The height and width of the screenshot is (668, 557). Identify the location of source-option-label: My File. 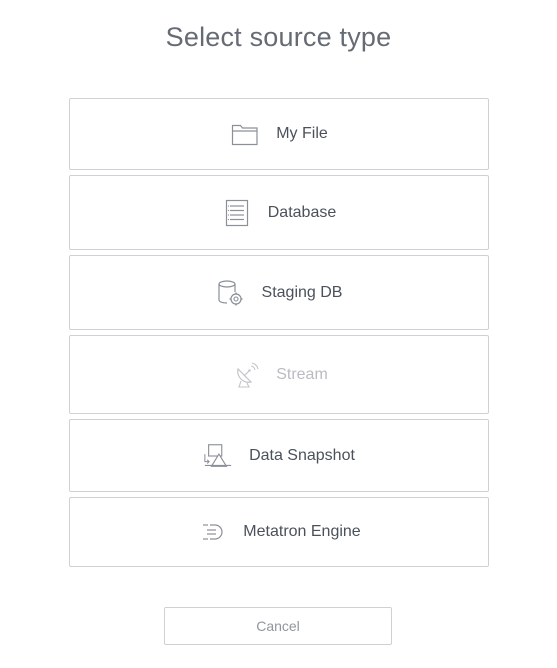
(302, 133).